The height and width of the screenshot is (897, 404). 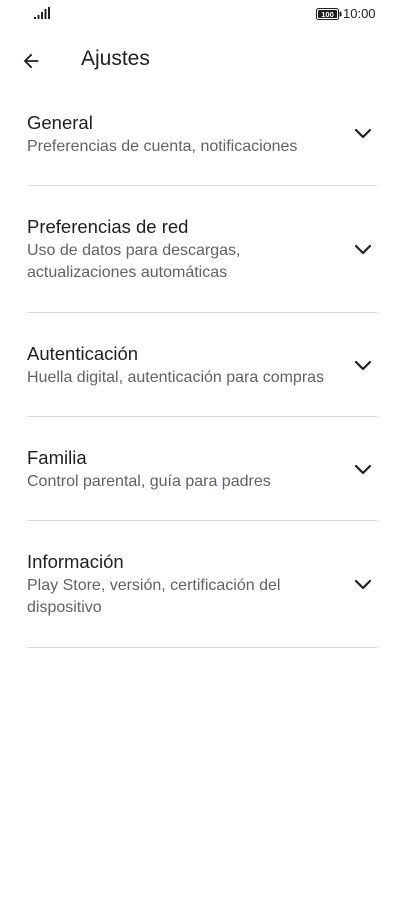 What do you see at coordinates (162, 146) in the screenshot?
I see `setting-subtitle: Preferencias de cuenta, notificaciones` at bounding box center [162, 146].